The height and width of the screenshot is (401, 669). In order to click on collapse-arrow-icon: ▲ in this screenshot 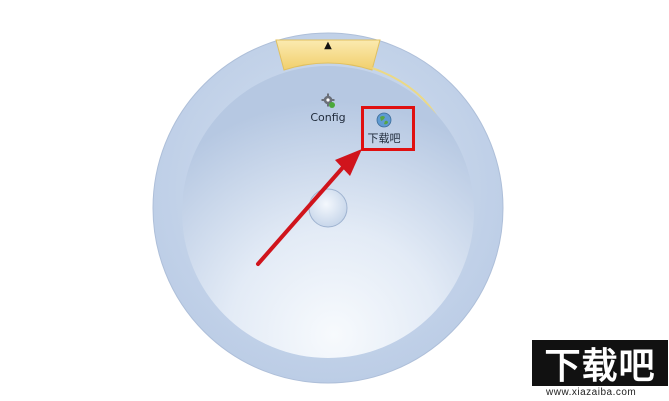, I will do `click(328, 45)`.